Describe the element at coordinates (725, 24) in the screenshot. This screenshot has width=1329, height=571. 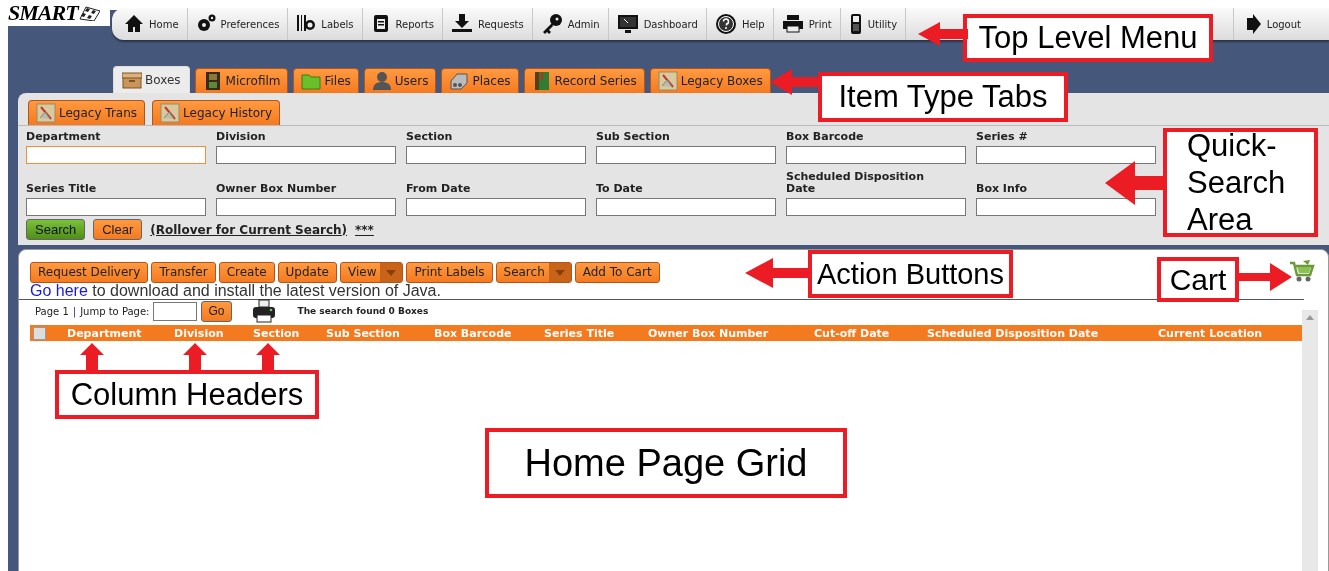
I see `help-icon` at that location.